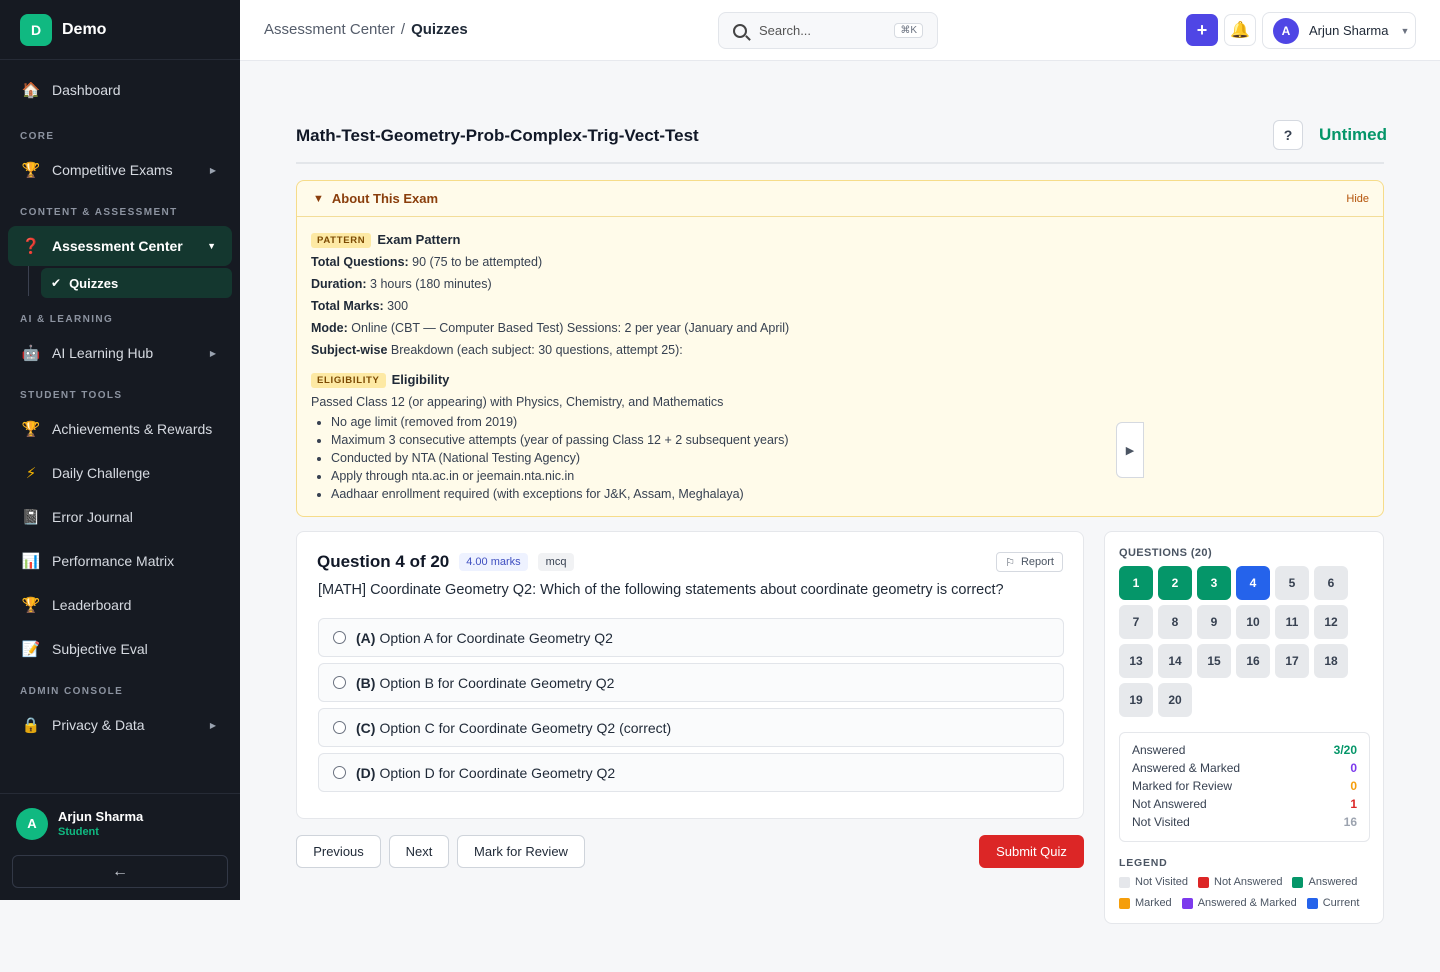  Describe the element at coordinates (348, 380) in the screenshot. I see `eligibility-tag: ELIGIBILITY` at that location.